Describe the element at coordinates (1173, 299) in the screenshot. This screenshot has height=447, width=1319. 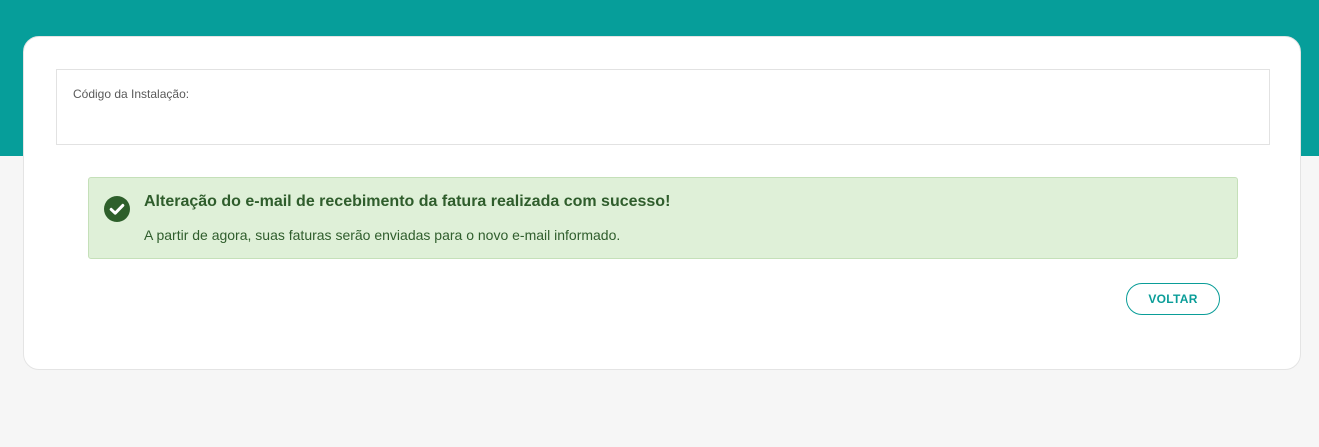
I see `back-button: VOLTAR` at that location.